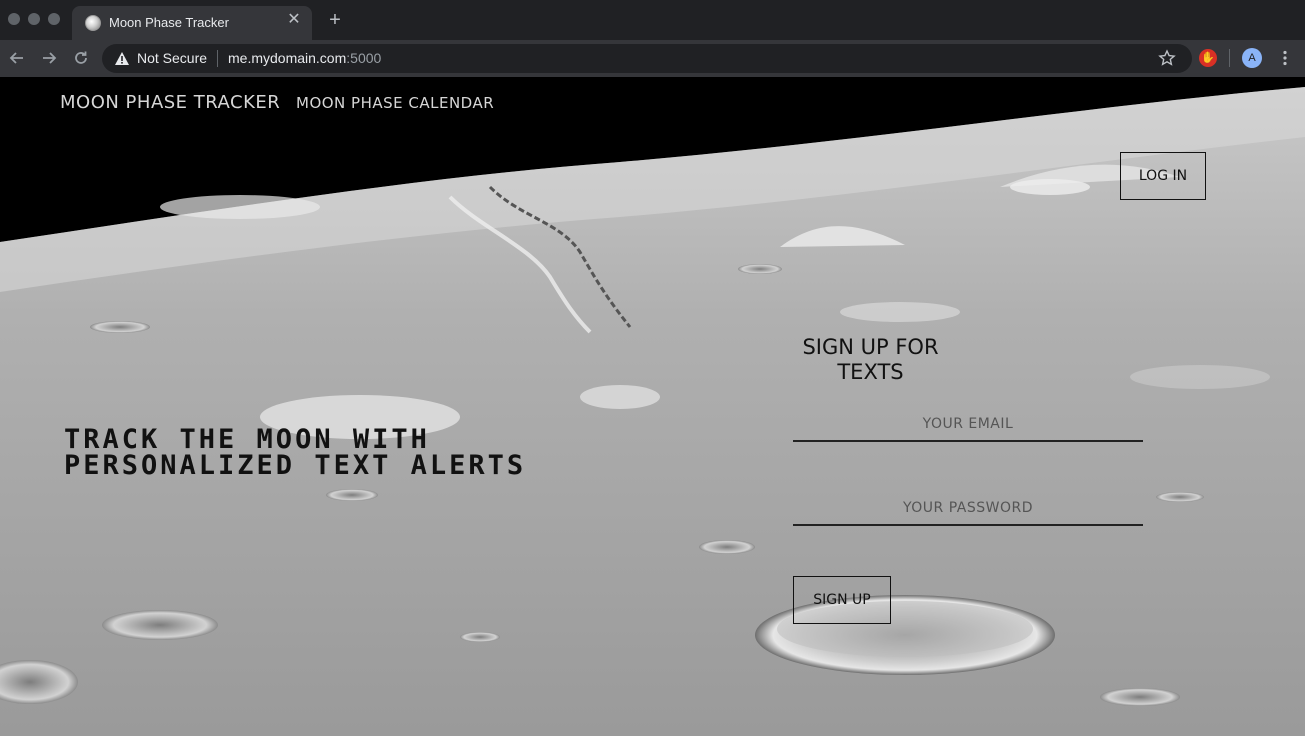  What do you see at coordinates (34, 19) in the screenshot?
I see `window-minimize-dot` at bounding box center [34, 19].